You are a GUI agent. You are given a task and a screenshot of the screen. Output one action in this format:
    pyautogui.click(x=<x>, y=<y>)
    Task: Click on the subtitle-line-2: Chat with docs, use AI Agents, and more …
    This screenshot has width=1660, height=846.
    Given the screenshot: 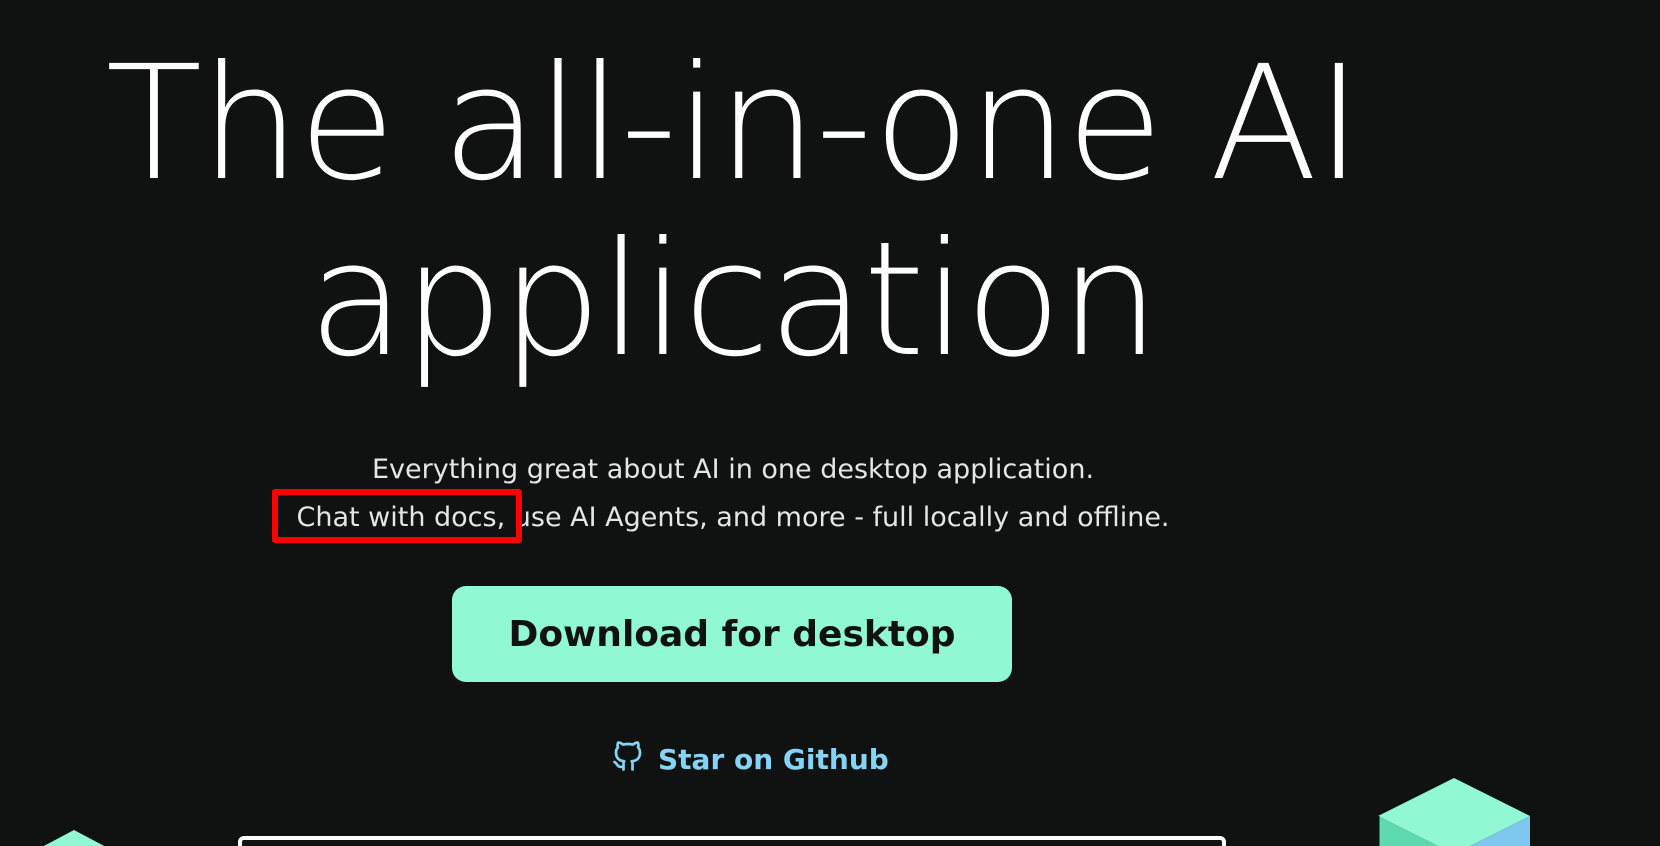 What is the action you would take?
    pyautogui.click(x=733, y=517)
    